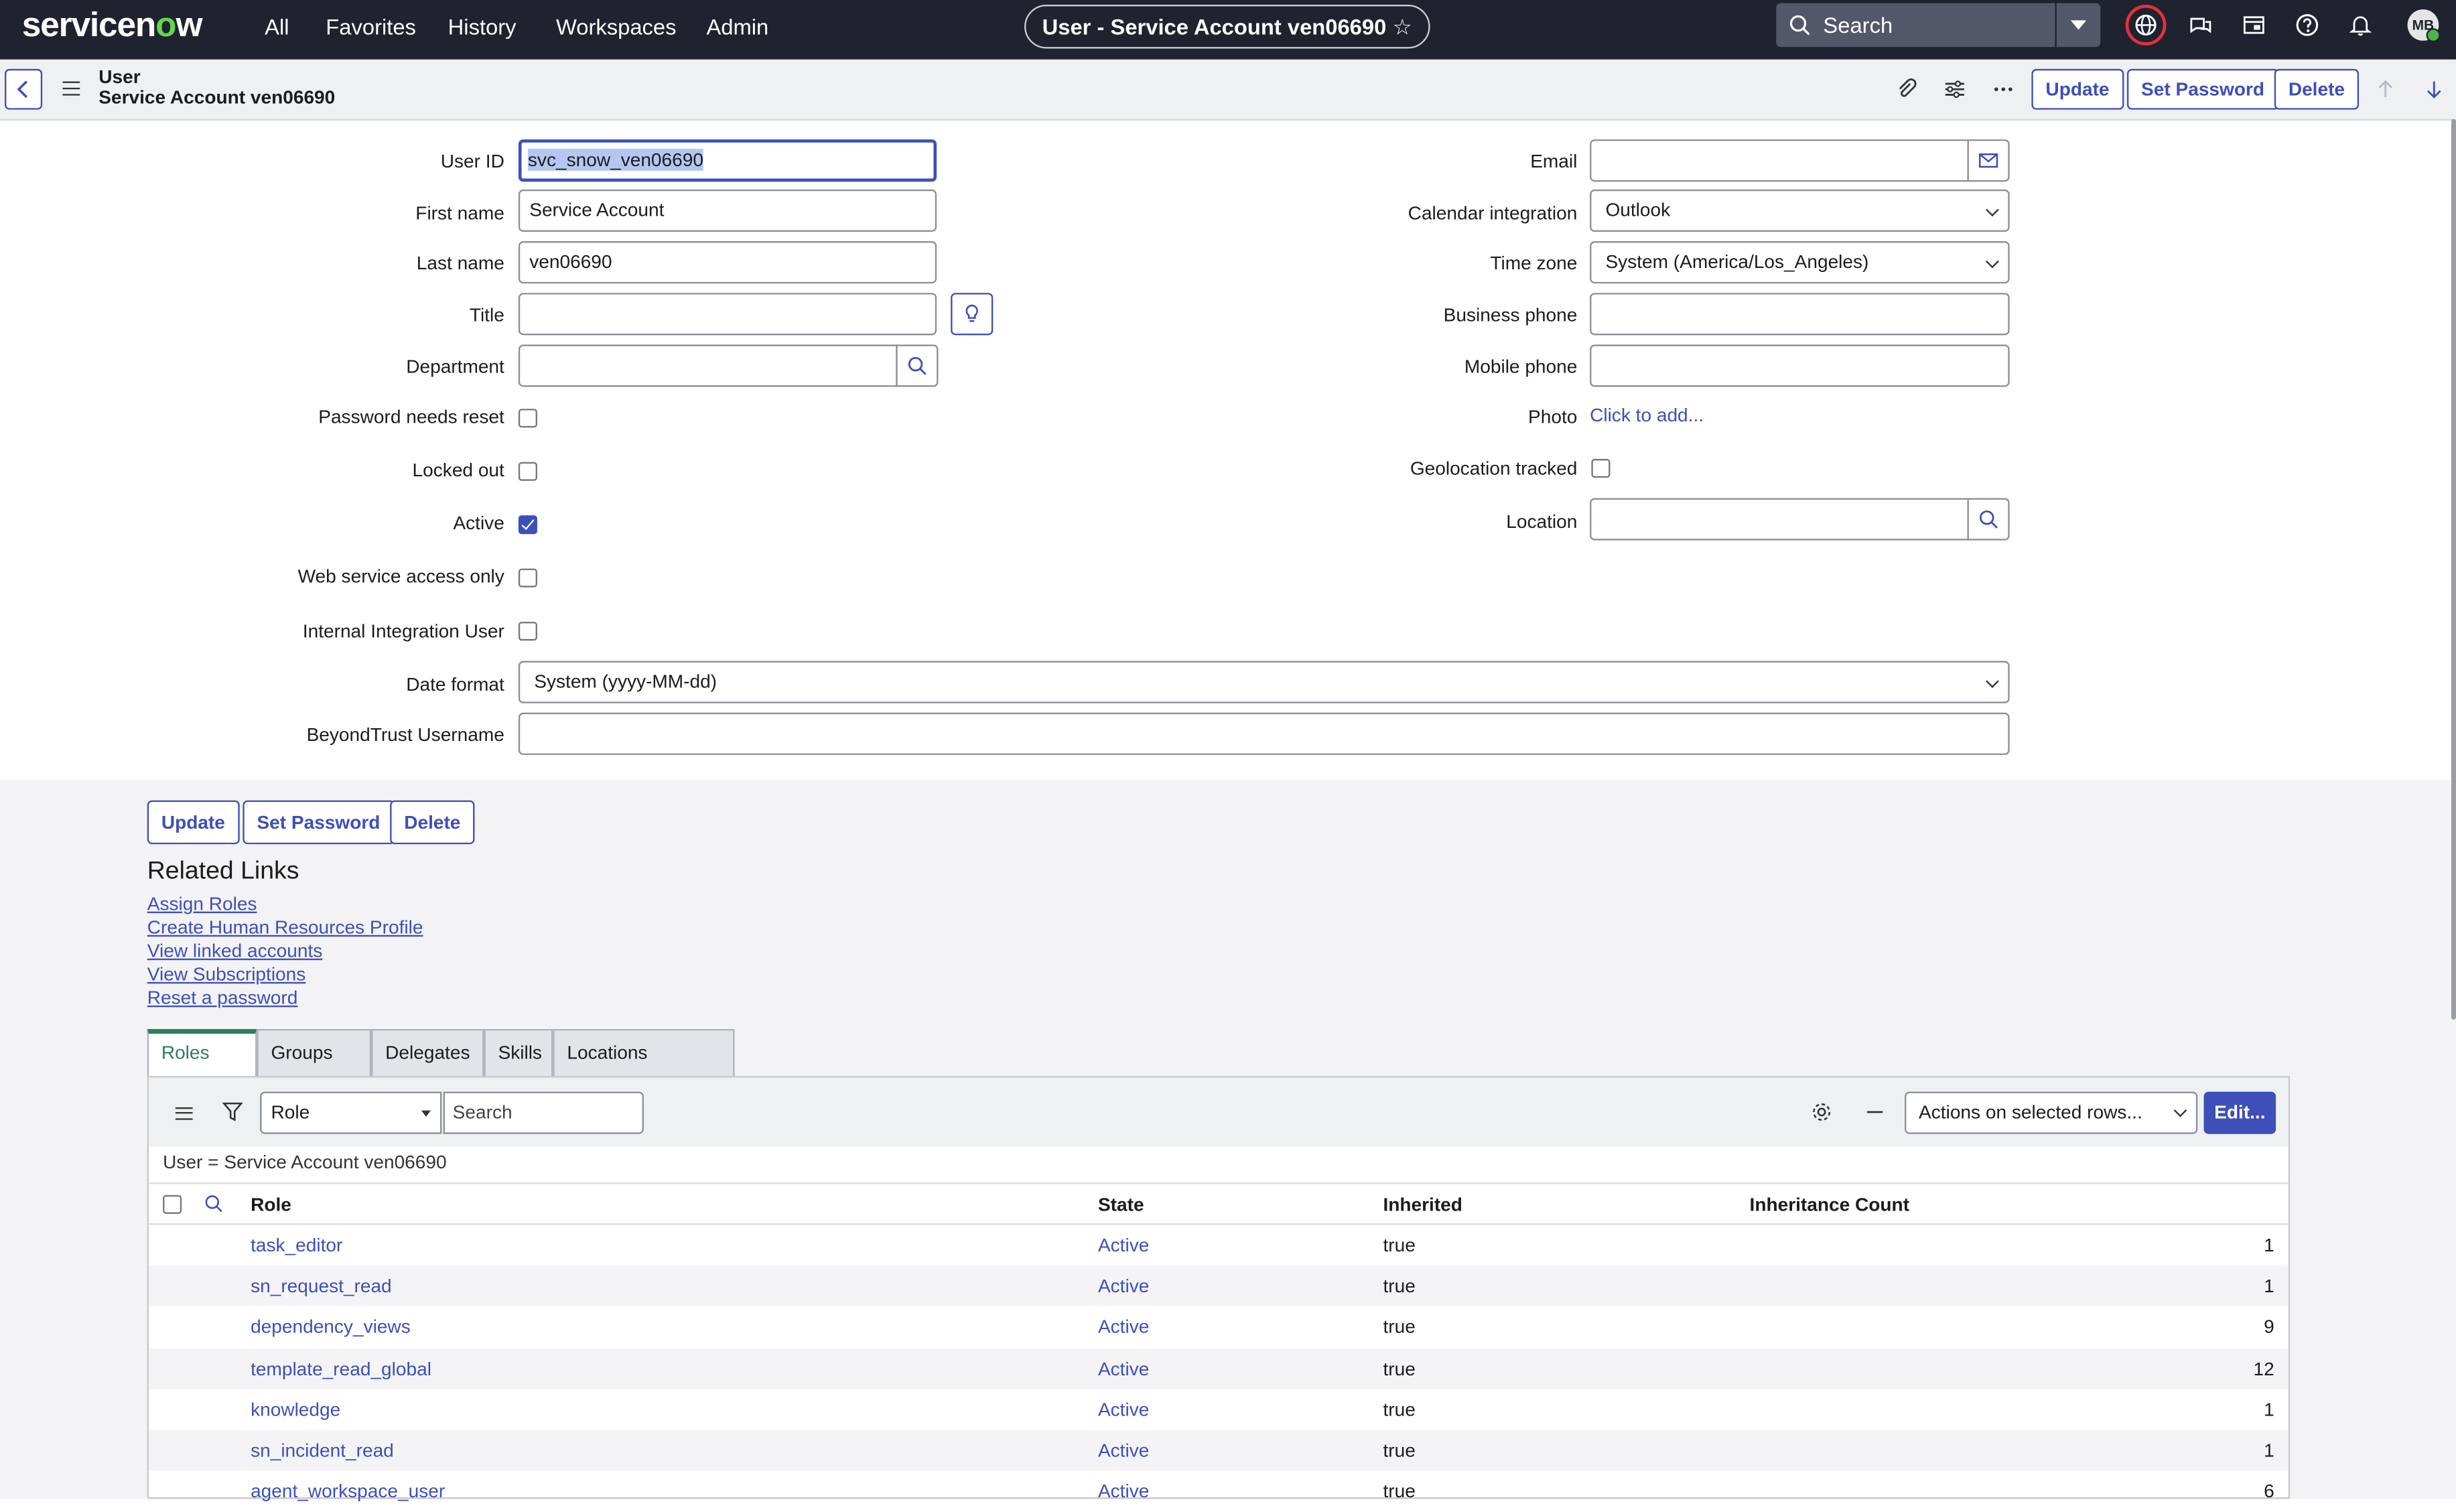 The image size is (2456, 1512). I want to click on table-row: template_read_global Active true 12, so click(1219, 1368).